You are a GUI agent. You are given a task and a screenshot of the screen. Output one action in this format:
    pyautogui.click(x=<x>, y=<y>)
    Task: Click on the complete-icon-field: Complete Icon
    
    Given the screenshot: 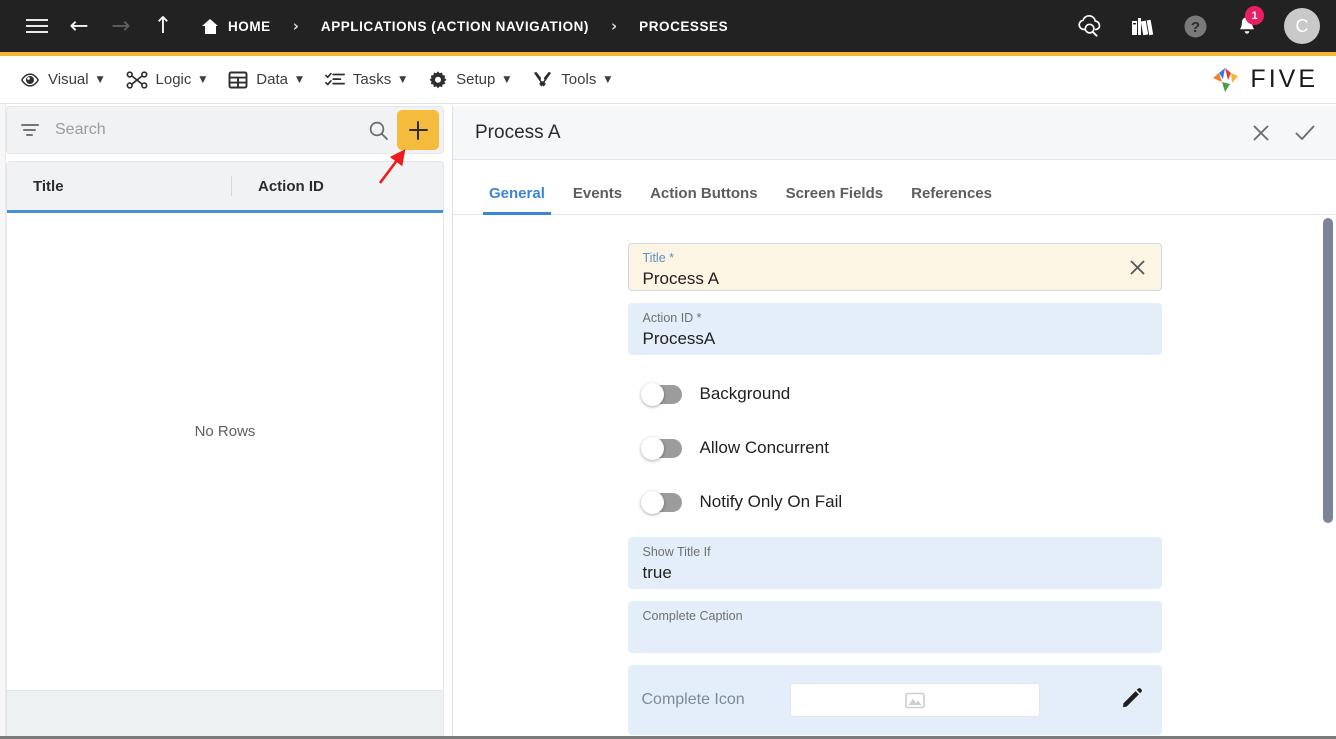 What is the action you would take?
    pyautogui.click(x=894, y=700)
    